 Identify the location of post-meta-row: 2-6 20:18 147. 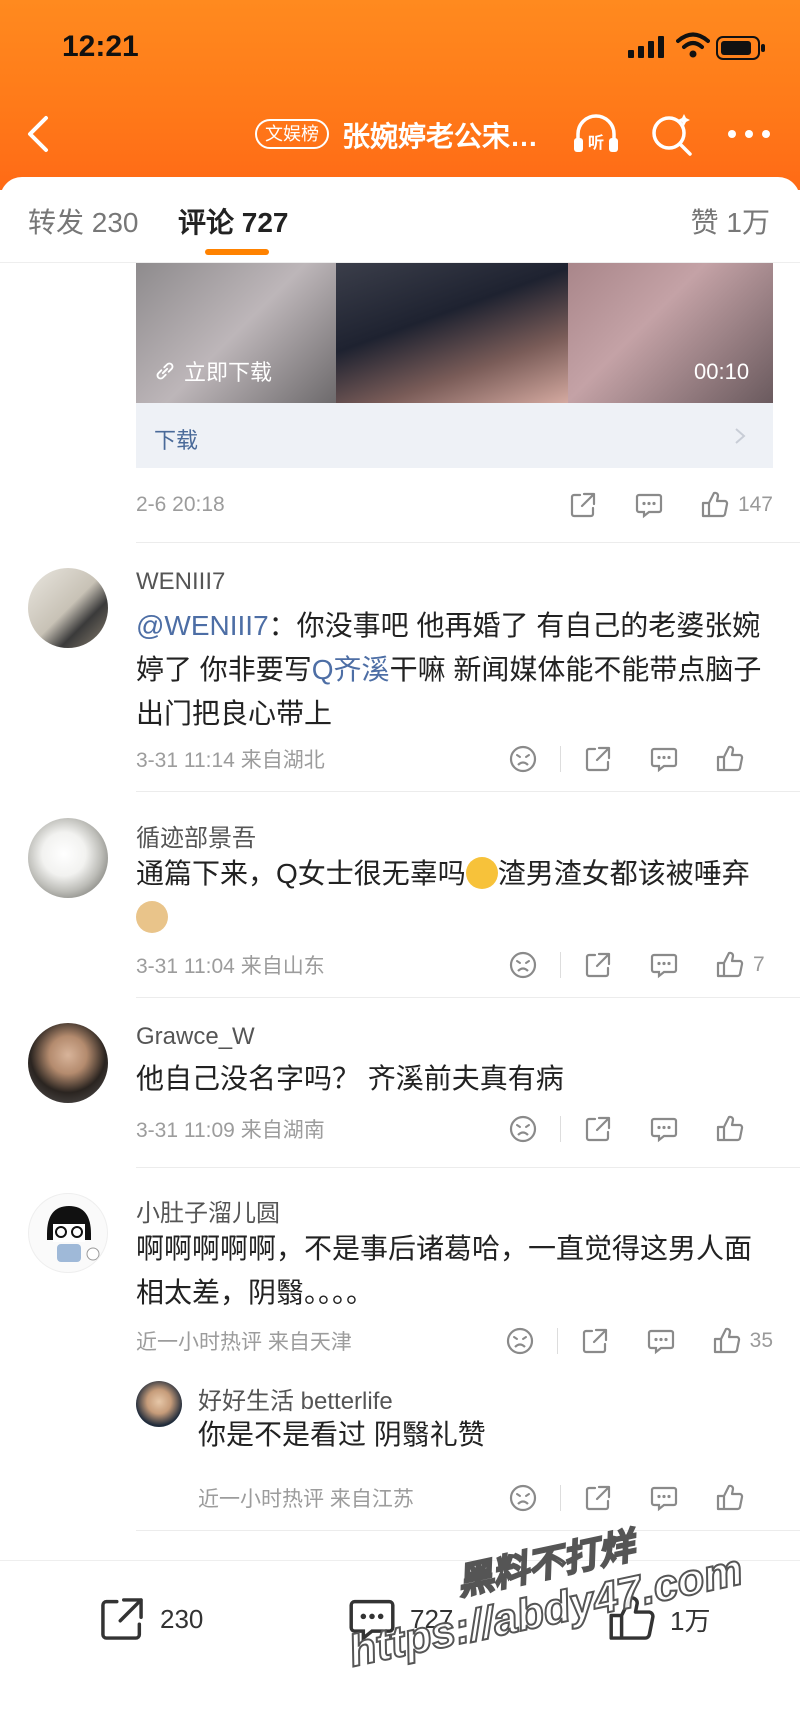
(454, 505).